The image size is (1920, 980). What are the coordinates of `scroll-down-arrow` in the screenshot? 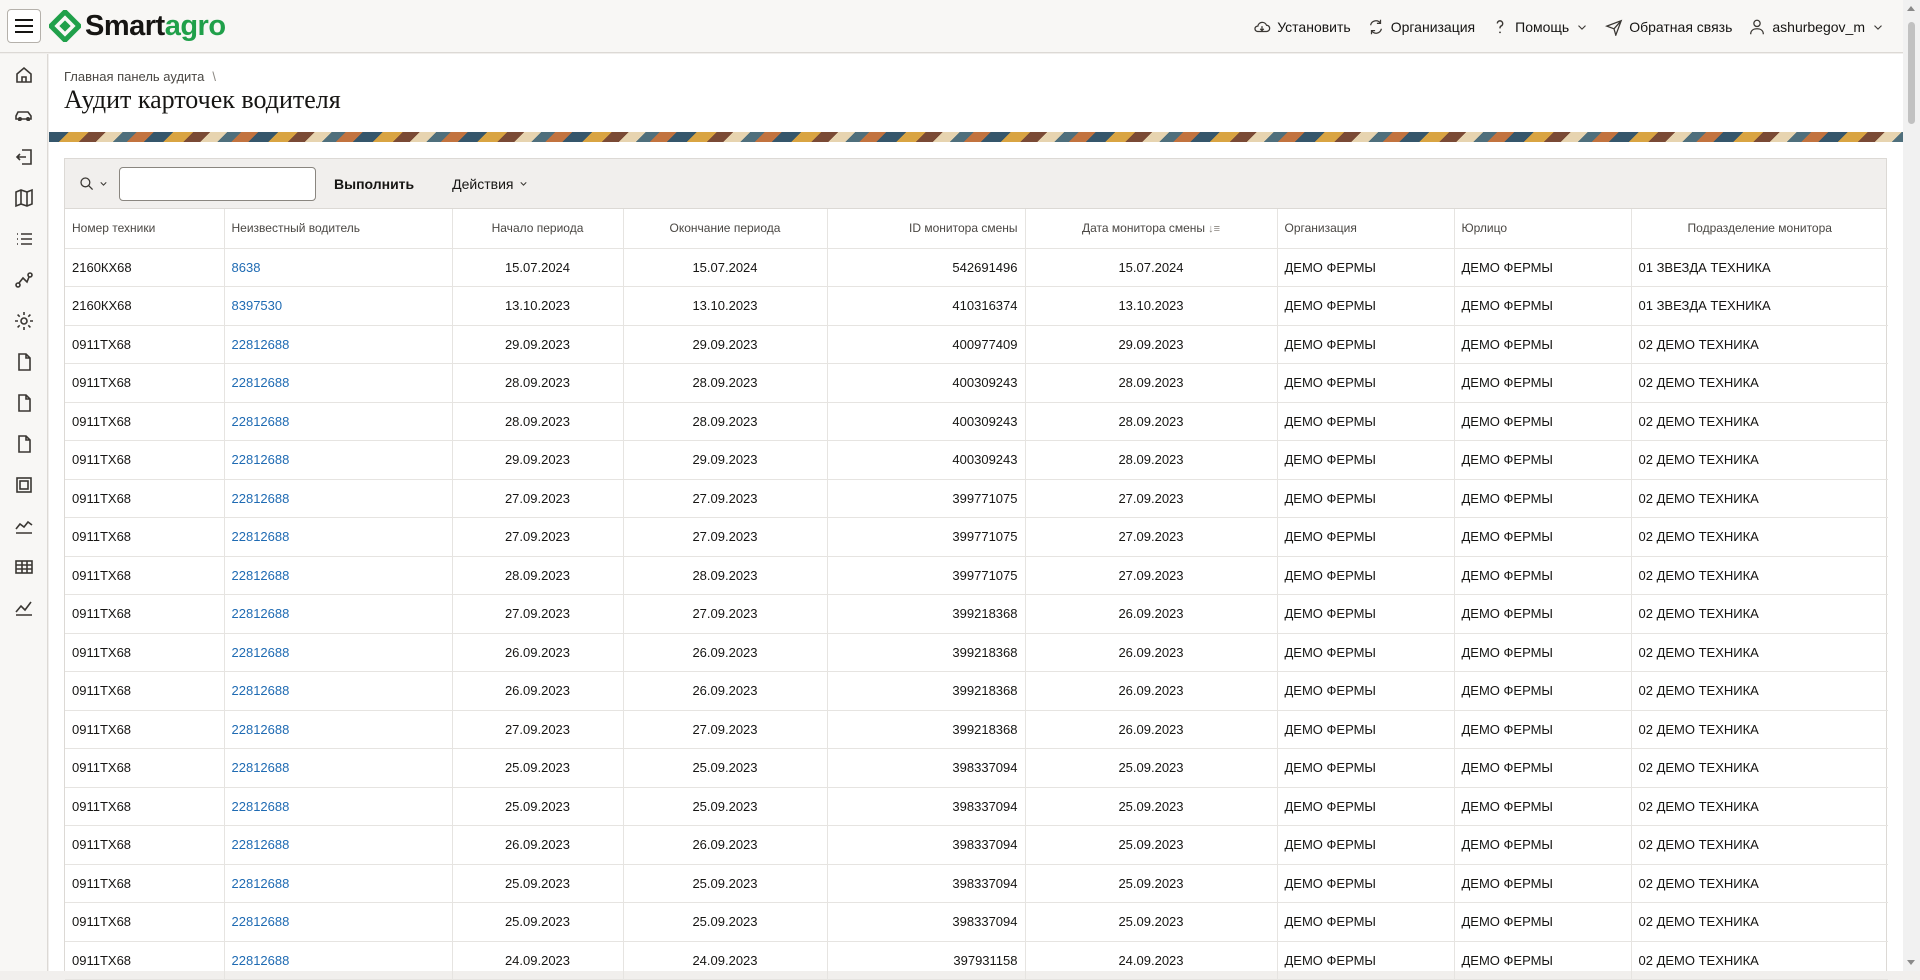 It's located at (1911, 962).